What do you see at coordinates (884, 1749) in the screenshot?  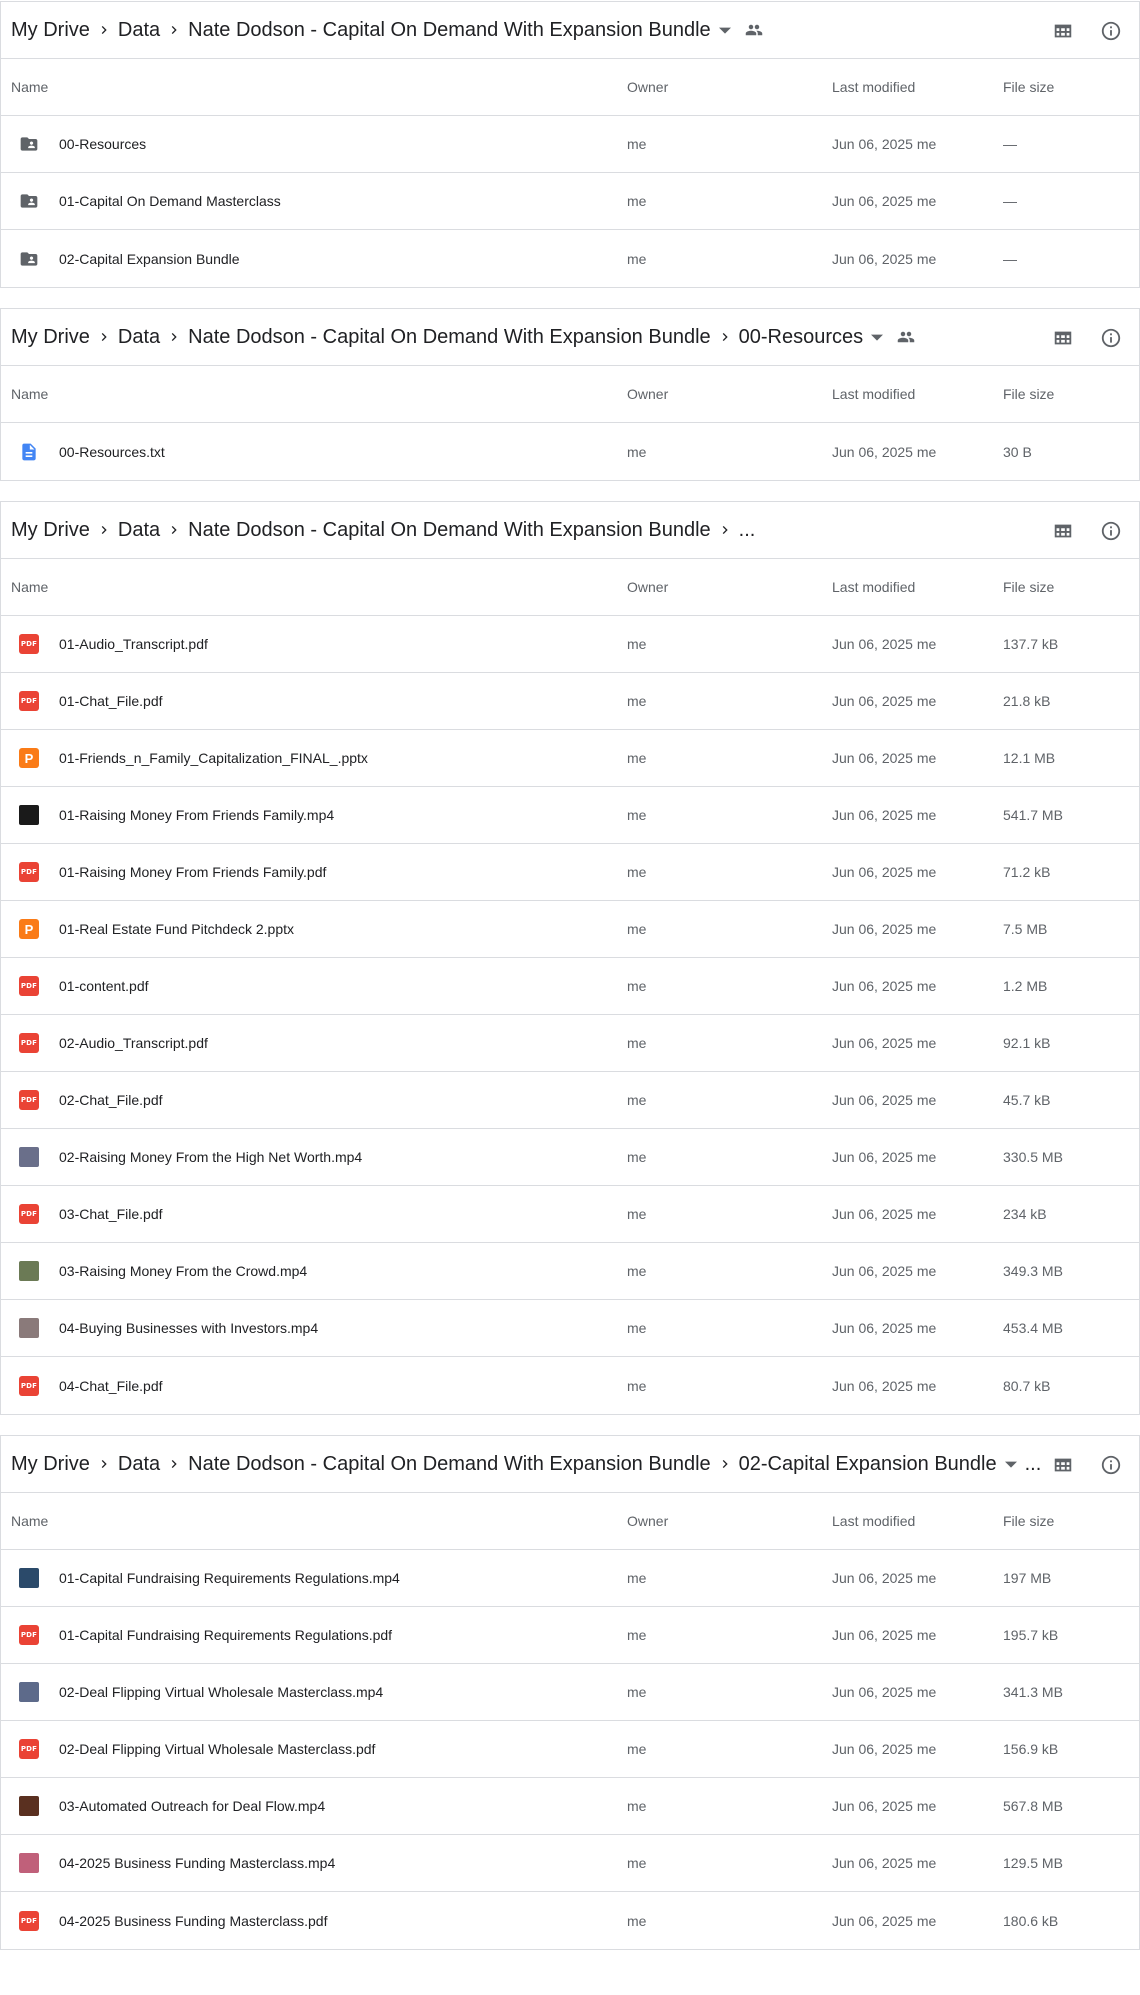 I see `last-modified-cell: Jun 06, 2025 me` at bounding box center [884, 1749].